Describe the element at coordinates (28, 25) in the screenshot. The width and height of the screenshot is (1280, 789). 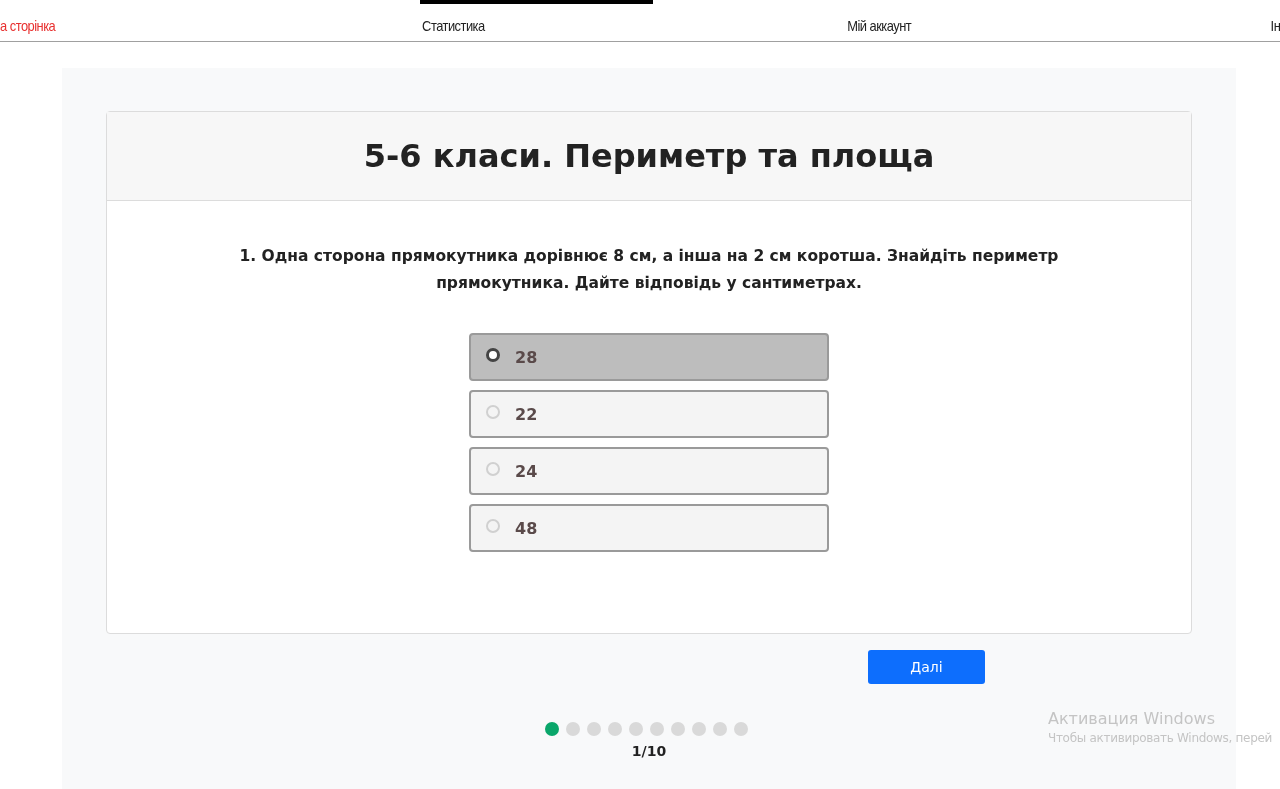
I see `nav-link: а сторінка` at that location.